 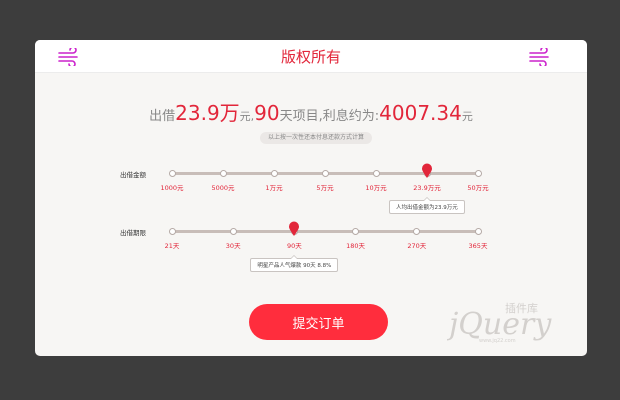 What do you see at coordinates (497, 341) in the screenshot?
I see `svg-text: www.jq22.com` at bounding box center [497, 341].